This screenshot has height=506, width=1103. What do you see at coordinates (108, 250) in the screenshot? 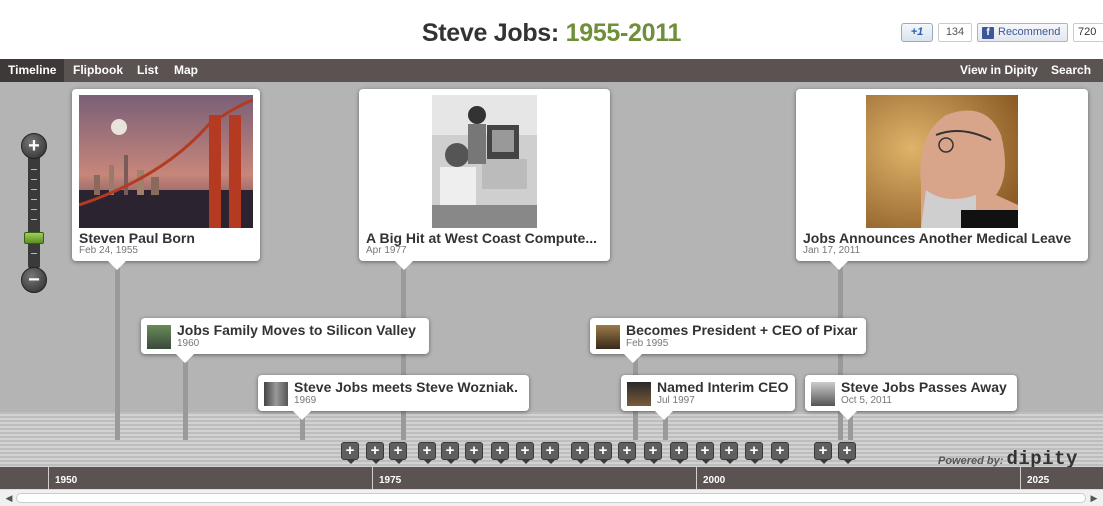
I see `event-date: Feb 24, 1955` at bounding box center [108, 250].